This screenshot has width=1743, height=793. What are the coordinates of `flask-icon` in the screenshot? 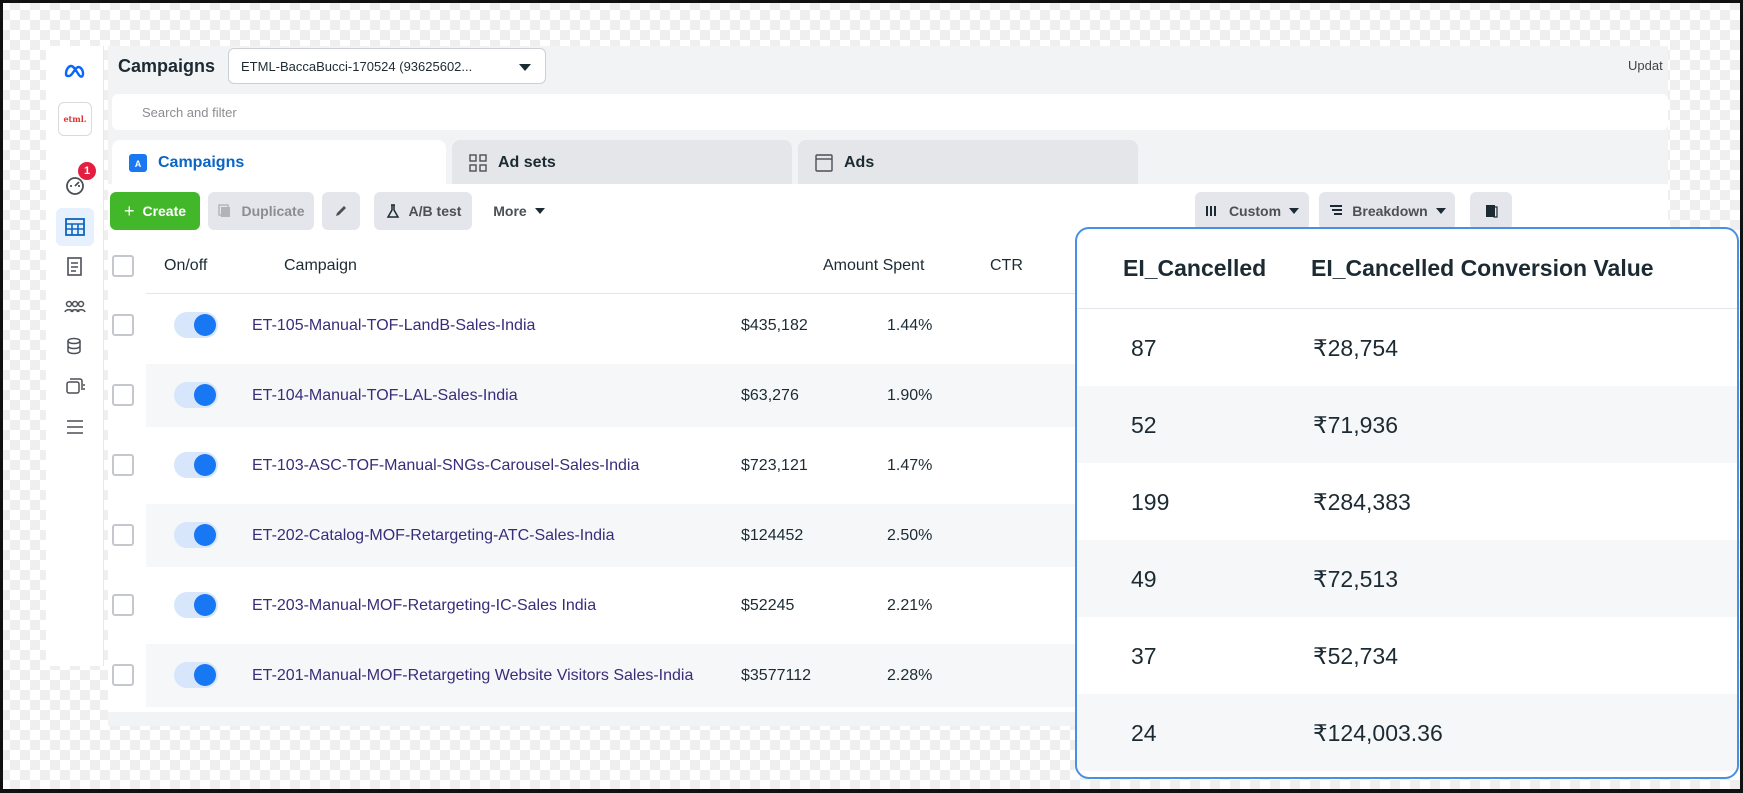 It's located at (392, 211).